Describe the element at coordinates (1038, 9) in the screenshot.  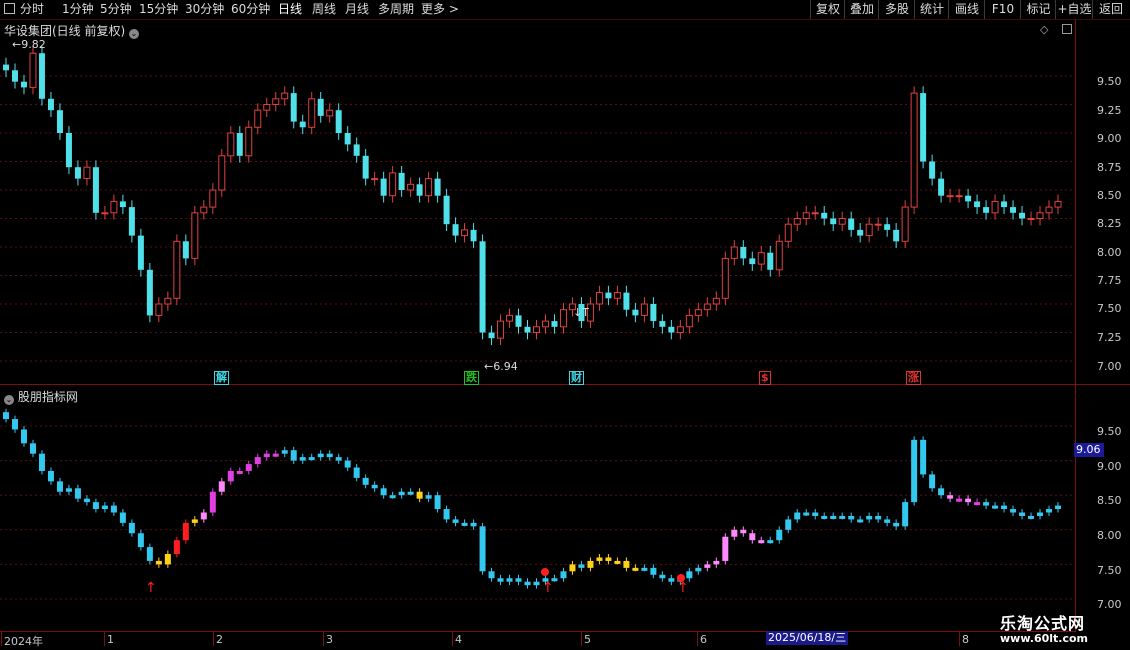
I see `toolbar-button-6: 标记` at that location.